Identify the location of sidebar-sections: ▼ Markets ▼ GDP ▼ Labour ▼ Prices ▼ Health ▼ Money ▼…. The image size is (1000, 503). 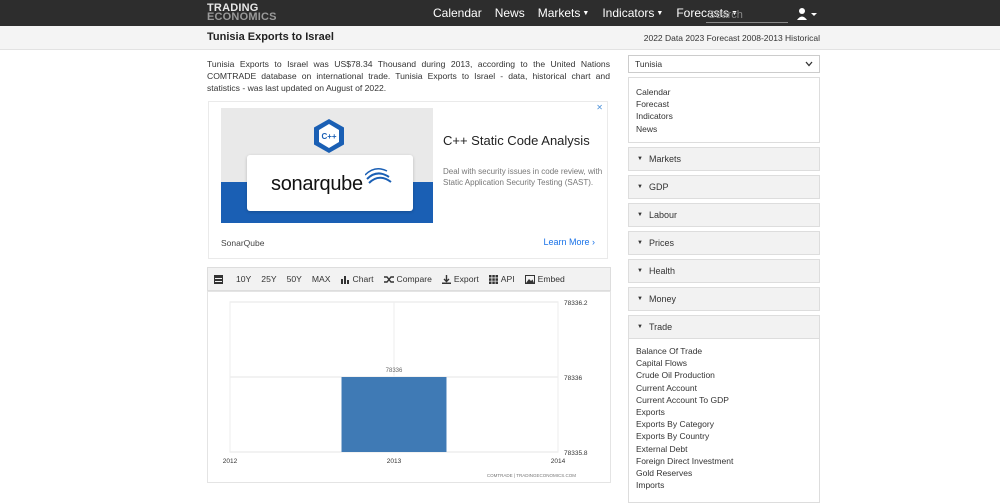
(724, 243).